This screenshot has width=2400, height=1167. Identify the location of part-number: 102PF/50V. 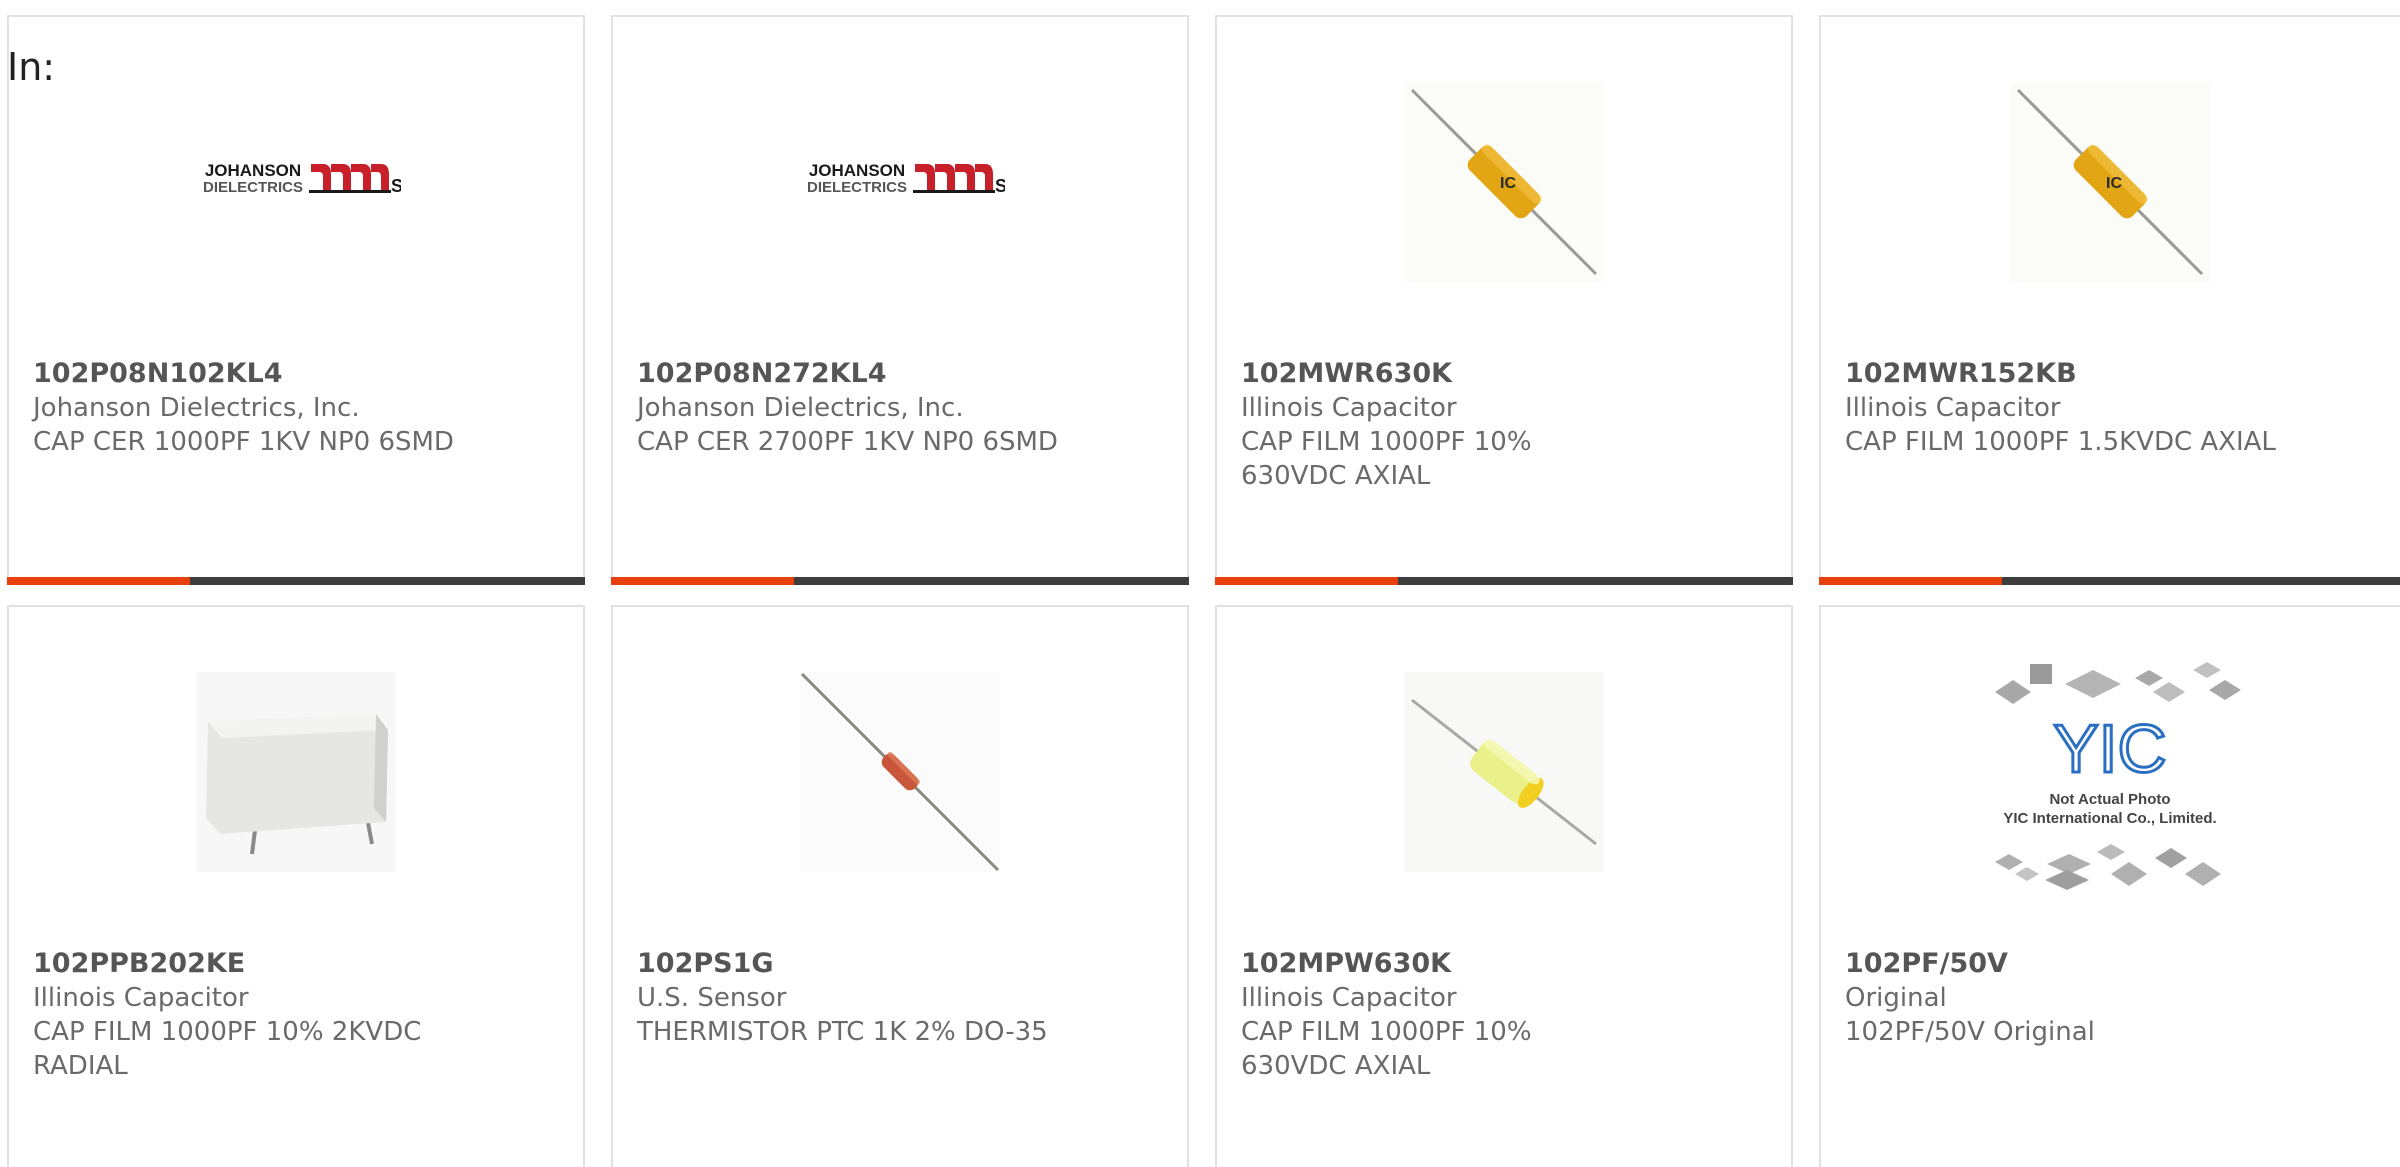
(1926, 963).